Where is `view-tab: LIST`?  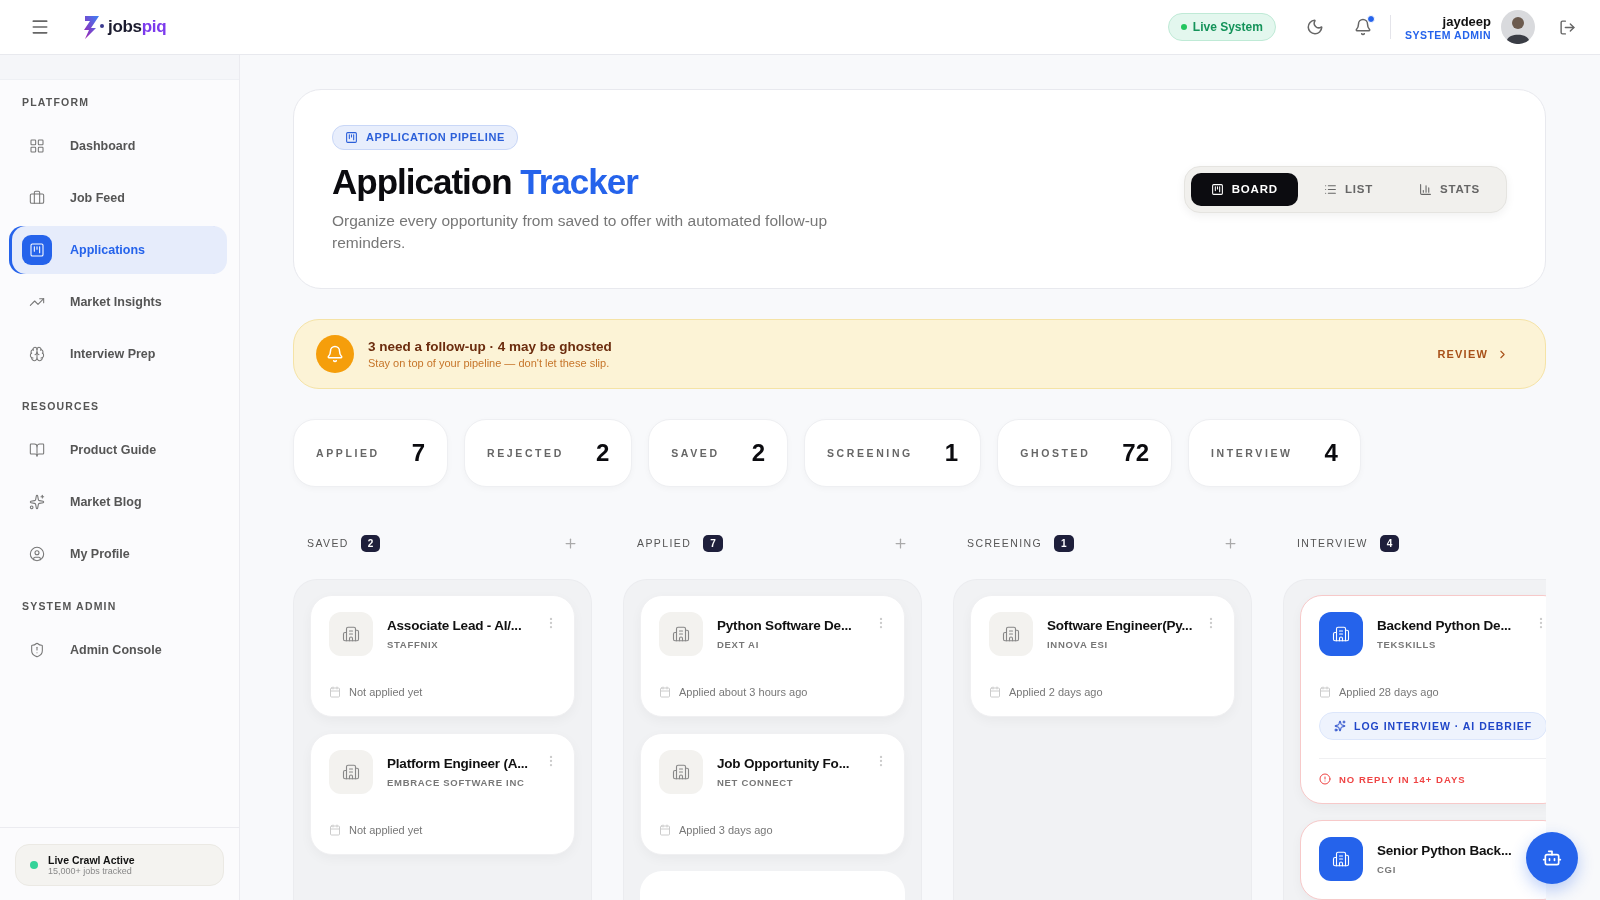 view-tab: LIST is located at coordinates (1348, 189).